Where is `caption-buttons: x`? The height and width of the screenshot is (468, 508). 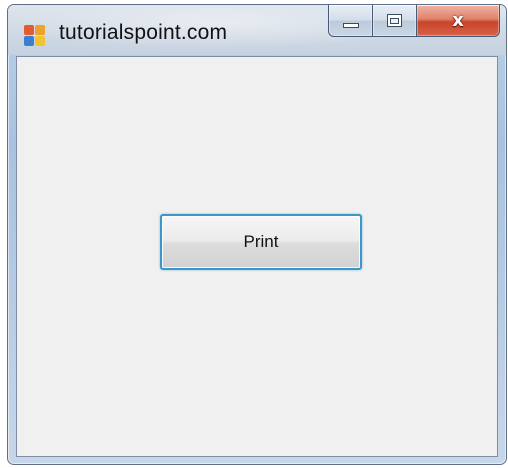 caption-buttons: x is located at coordinates (415, 22).